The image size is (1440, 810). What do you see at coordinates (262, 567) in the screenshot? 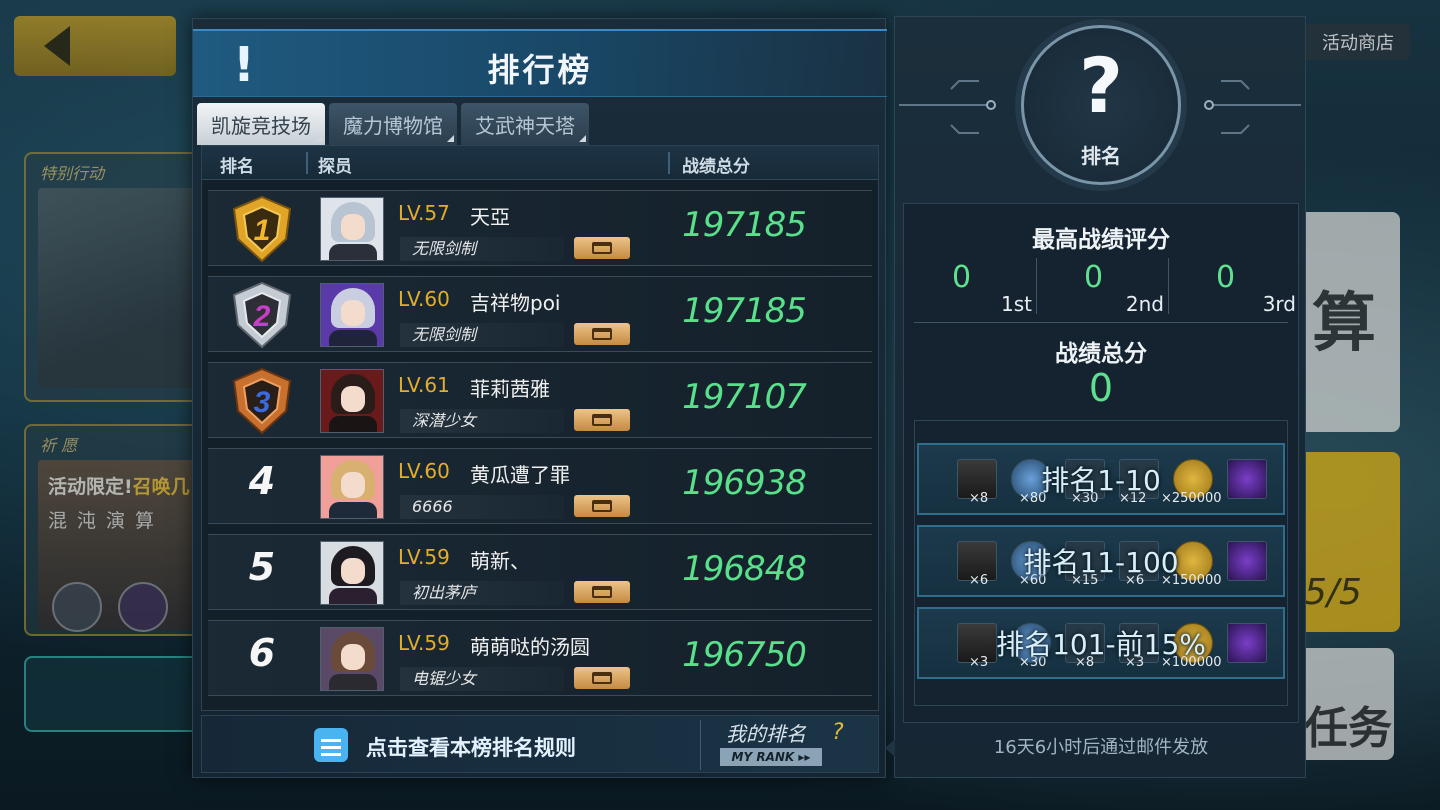
I see `rank-number: 5` at bounding box center [262, 567].